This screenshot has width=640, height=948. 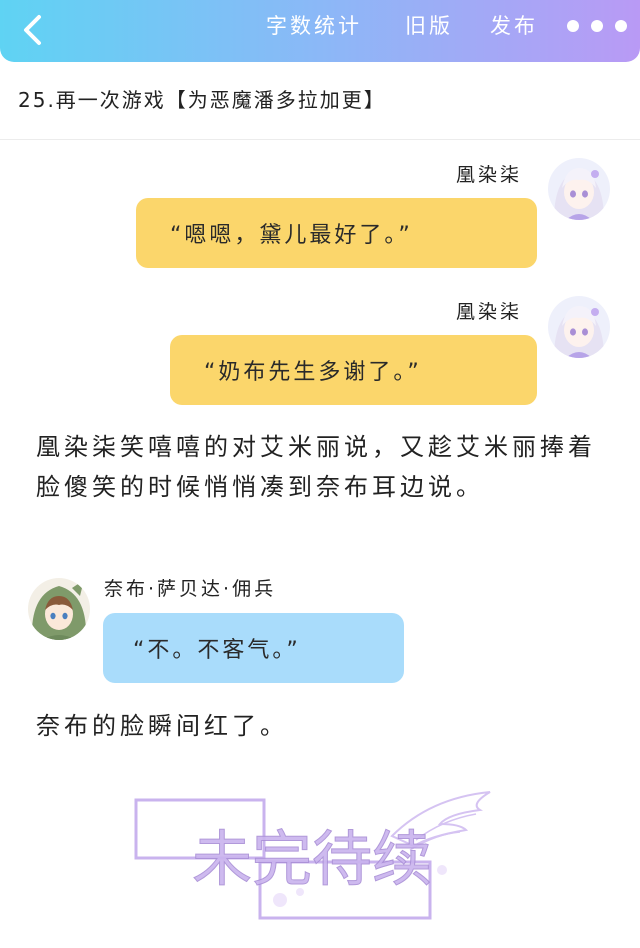 What do you see at coordinates (429, 26) in the screenshot?
I see `old-version-button: 旧版` at bounding box center [429, 26].